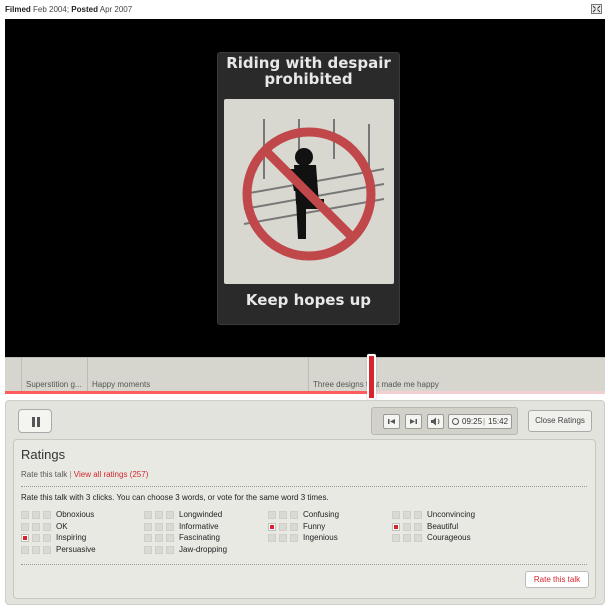 The image size is (610, 611). I want to click on total-time: 15:42, so click(498, 421).